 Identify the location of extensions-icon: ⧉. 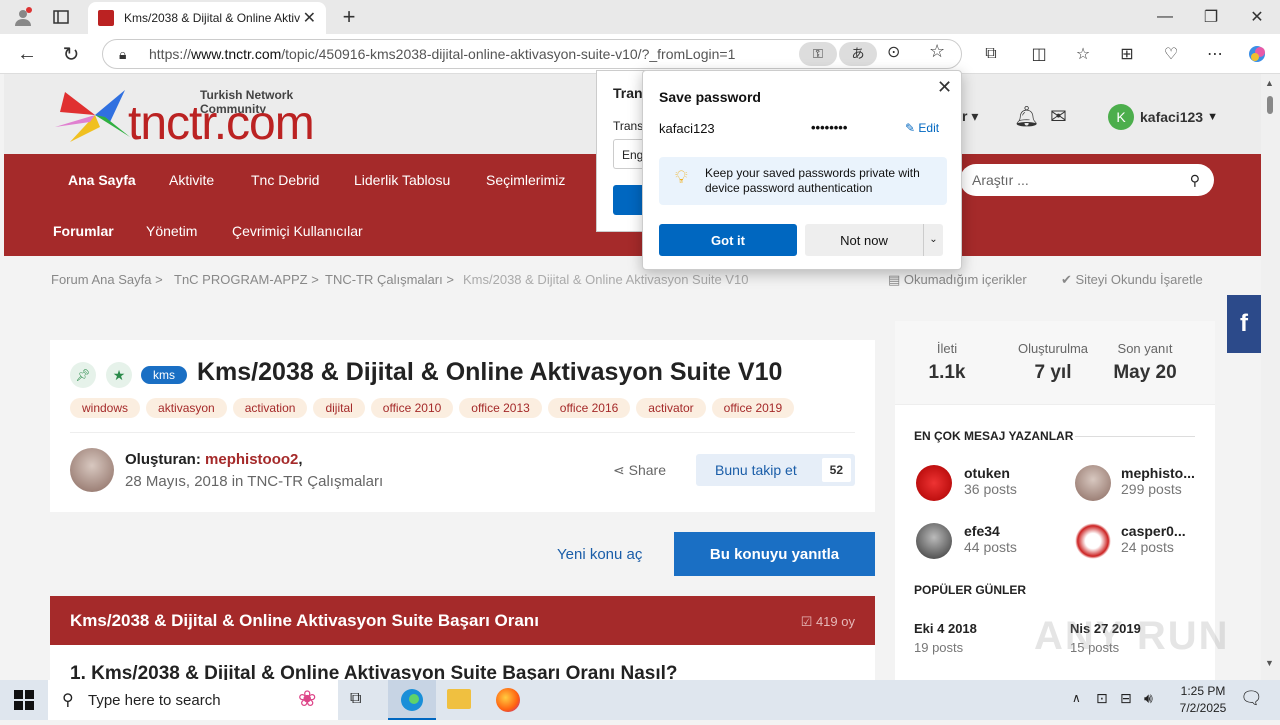
(991, 54).